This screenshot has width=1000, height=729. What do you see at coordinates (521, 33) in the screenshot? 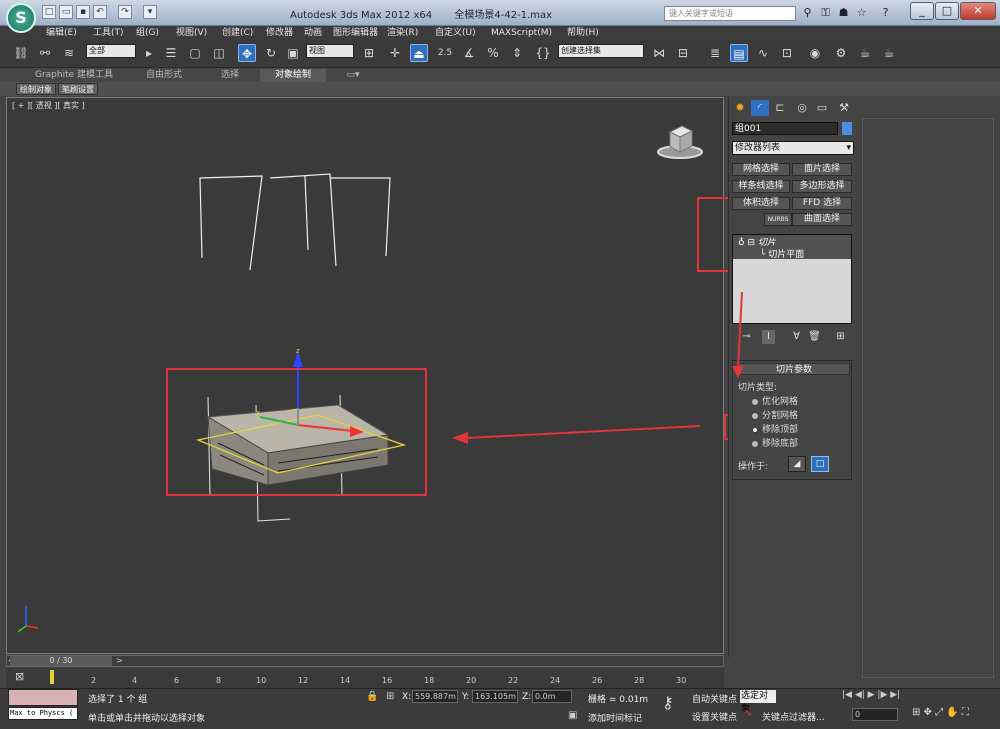
I see `menu-maxscript: MAXScript(M)` at bounding box center [521, 33].